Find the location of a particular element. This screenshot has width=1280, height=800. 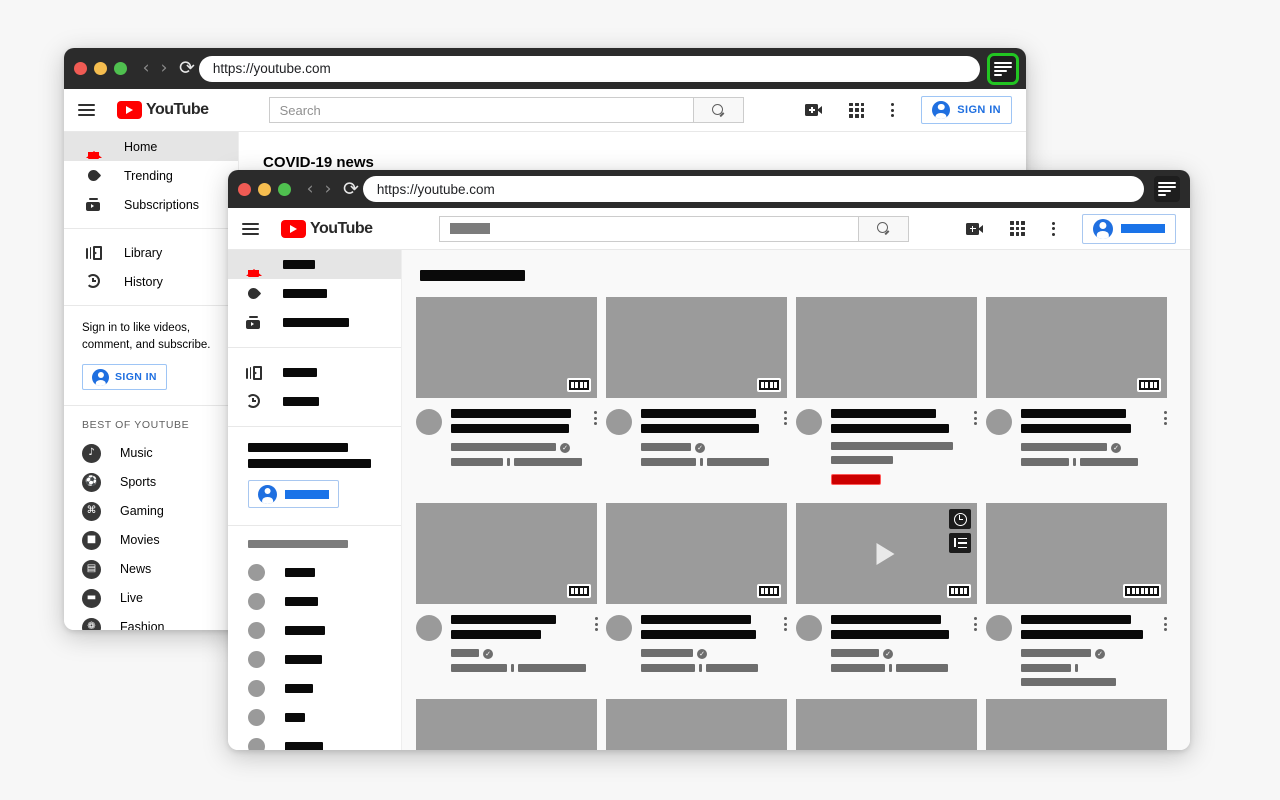

front-address-bar: https://youtube.com is located at coordinates (753, 189).